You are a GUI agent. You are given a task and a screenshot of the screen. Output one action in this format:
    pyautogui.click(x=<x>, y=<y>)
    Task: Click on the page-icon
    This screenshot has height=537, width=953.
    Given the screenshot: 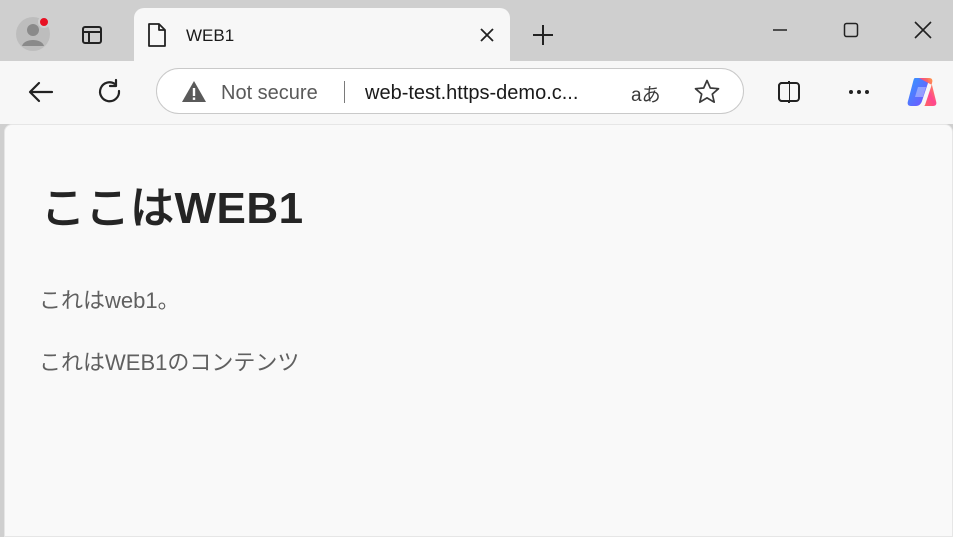 What is the action you would take?
    pyautogui.click(x=157, y=35)
    